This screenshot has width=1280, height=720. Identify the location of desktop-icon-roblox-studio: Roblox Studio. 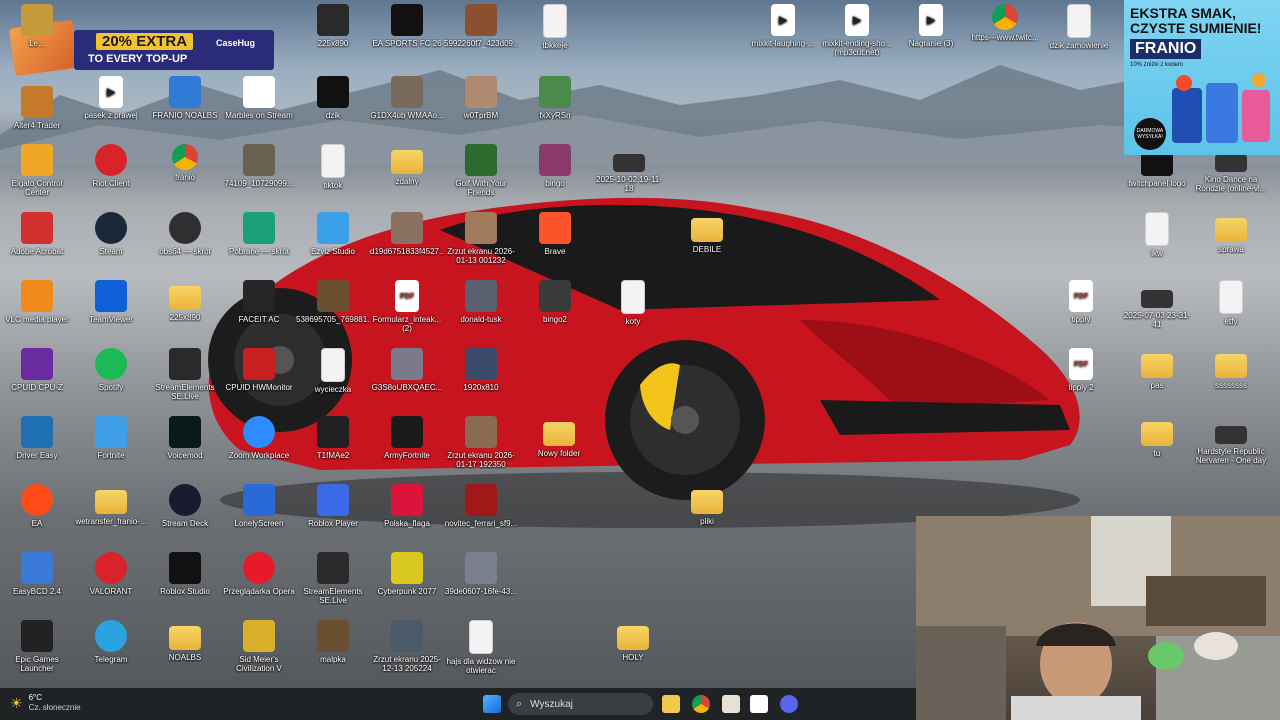
(185, 574).